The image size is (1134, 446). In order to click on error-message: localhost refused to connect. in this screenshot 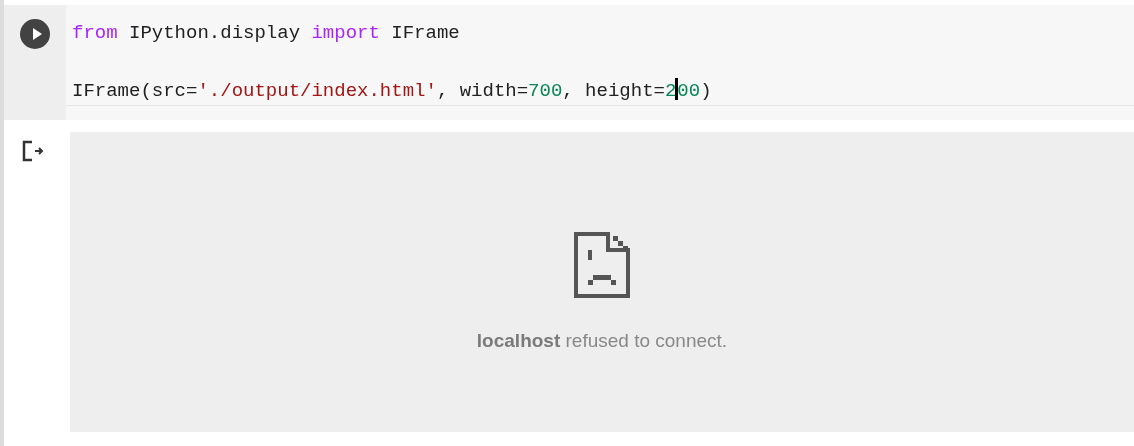, I will do `click(602, 341)`.